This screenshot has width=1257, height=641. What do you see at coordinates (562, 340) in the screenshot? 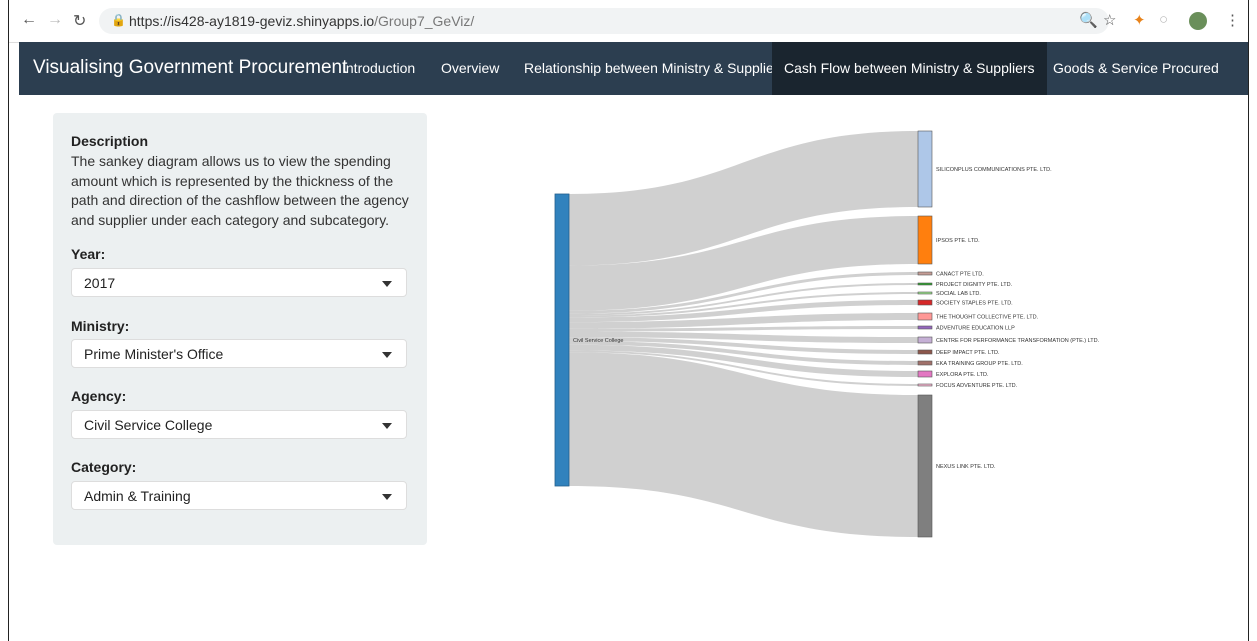
I see `sankey-node-source` at bounding box center [562, 340].